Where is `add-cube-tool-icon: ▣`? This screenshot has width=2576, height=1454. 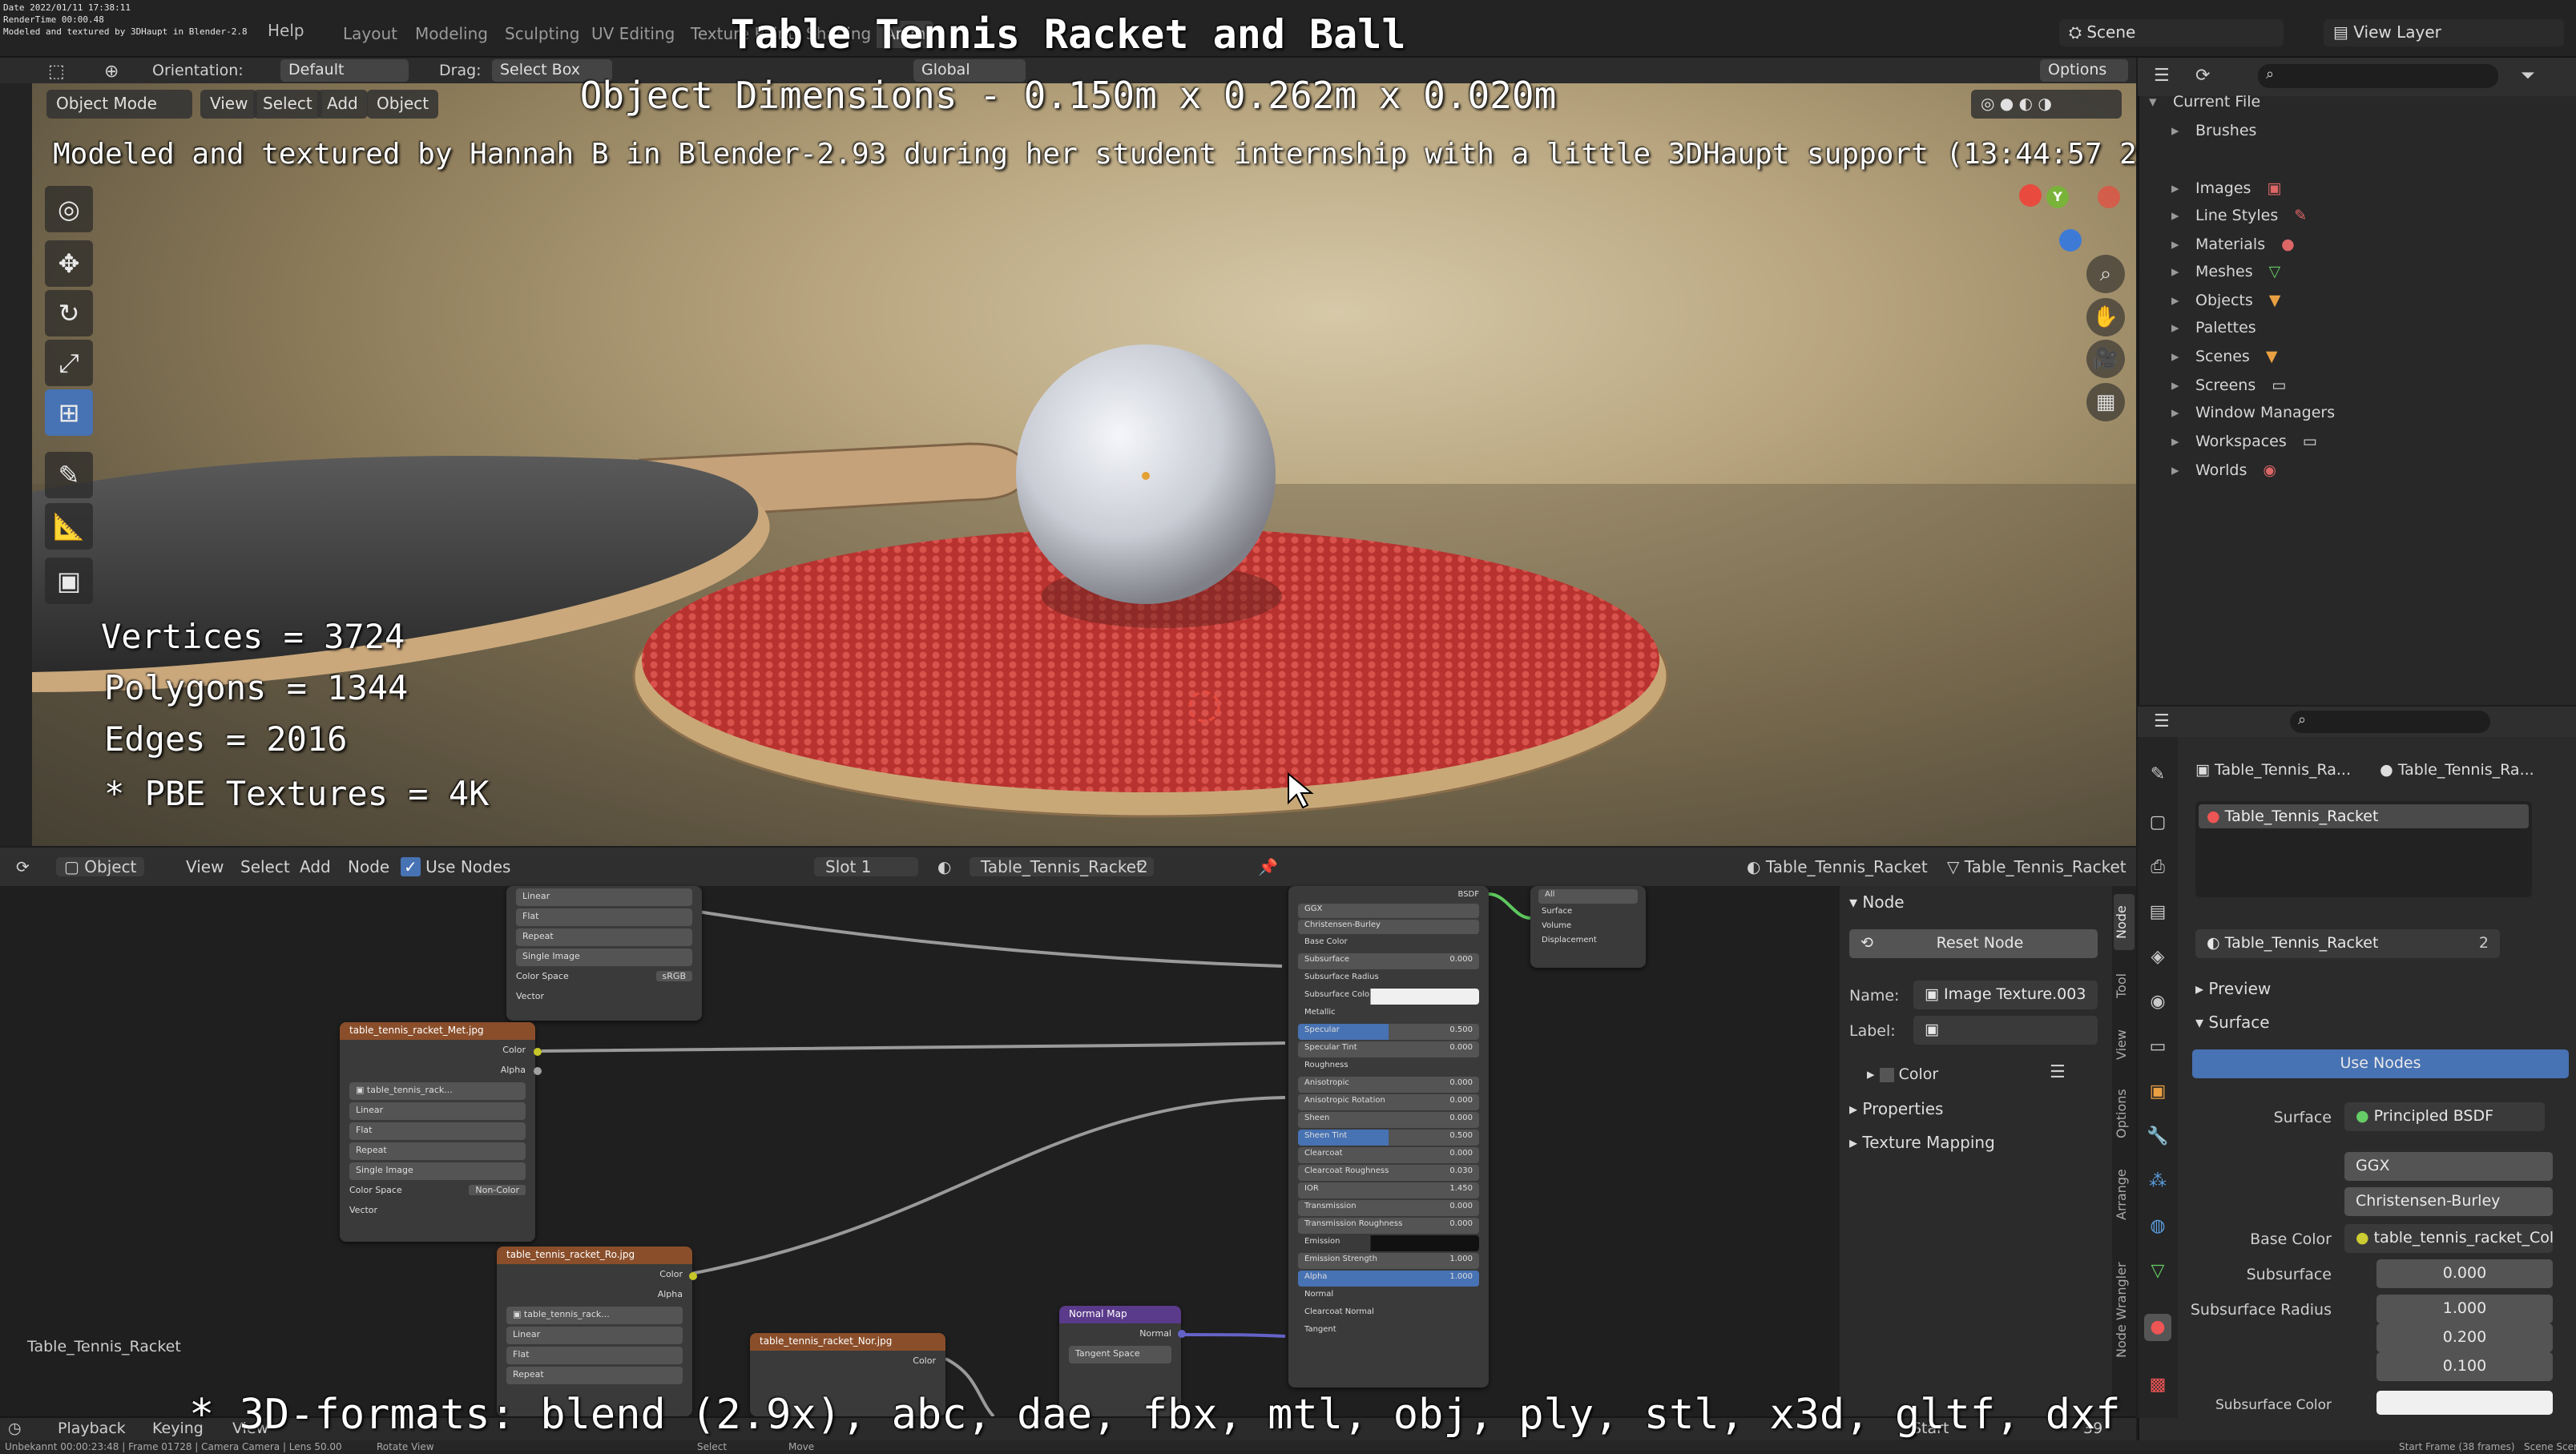
add-cube-tool-icon: ▣ is located at coordinates (69, 581).